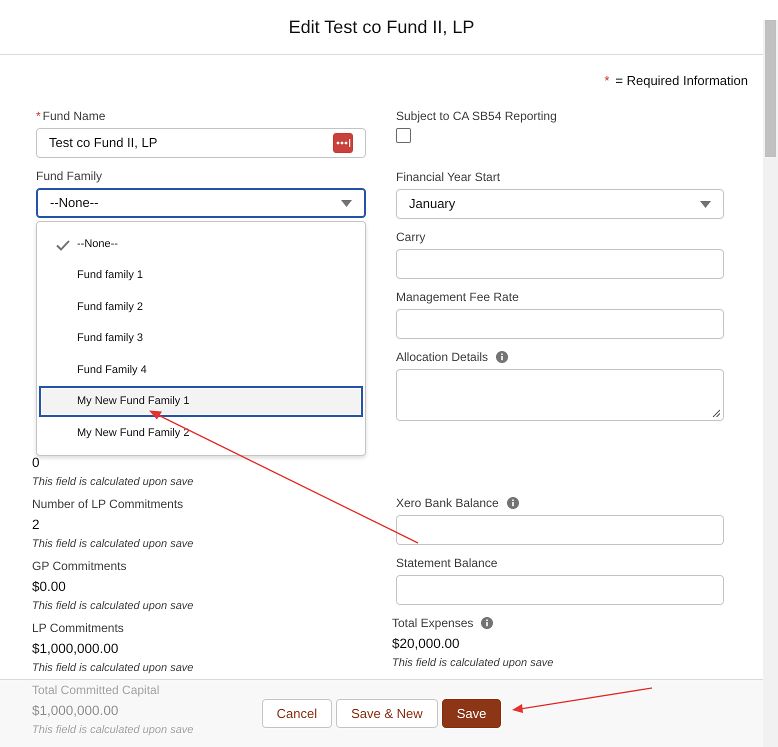 This screenshot has height=747, width=778. What do you see at coordinates (716, 413) in the screenshot?
I see `resize-handle-icon` at bounding box center [716, 413].